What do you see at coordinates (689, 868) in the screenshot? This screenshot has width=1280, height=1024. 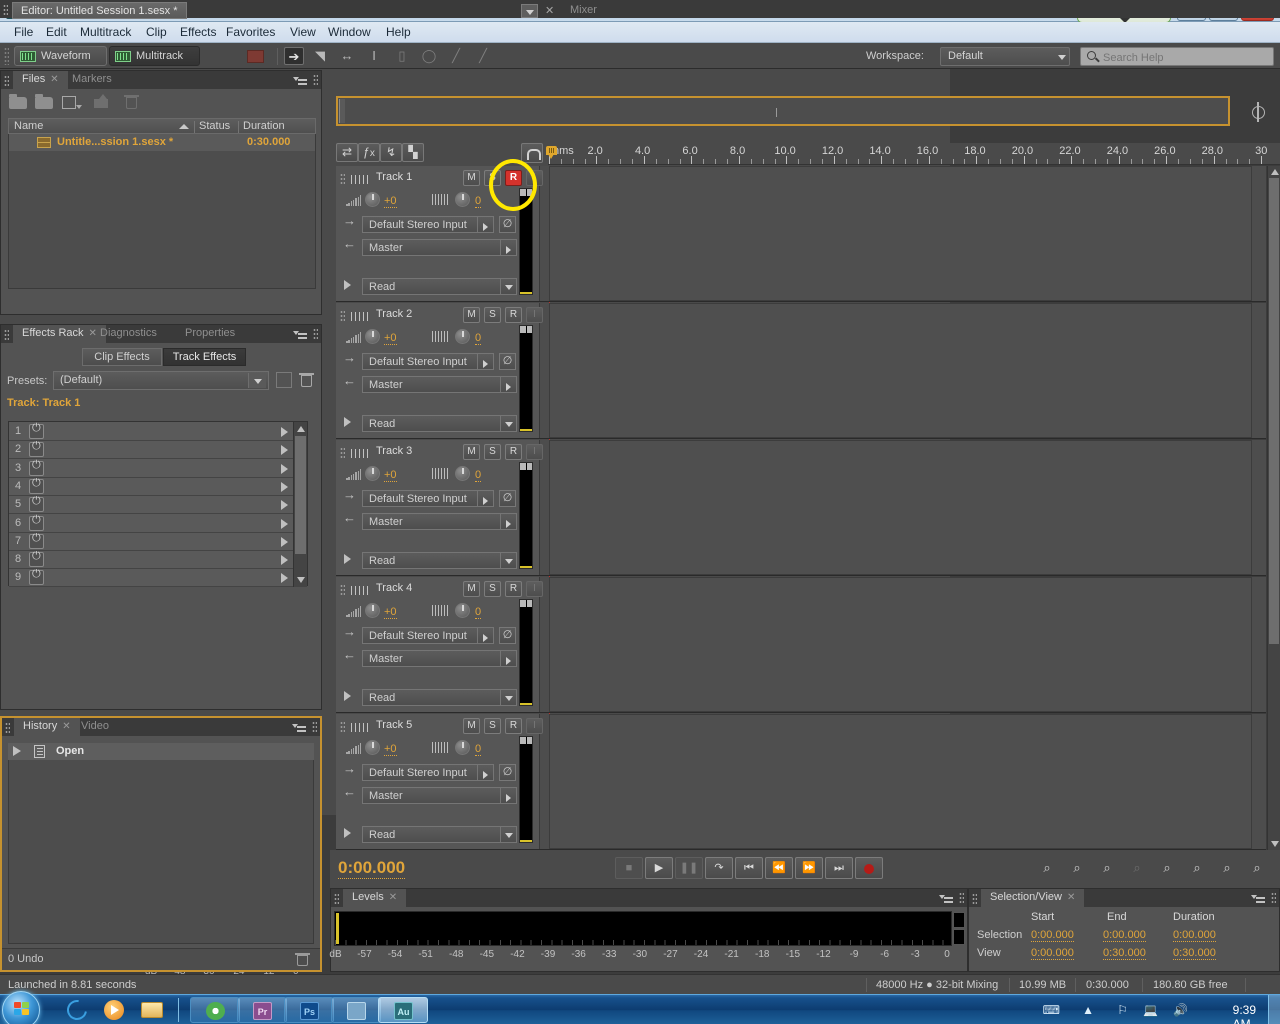 I see `pause-button: ❚❚` at bounding box center [689, 868].